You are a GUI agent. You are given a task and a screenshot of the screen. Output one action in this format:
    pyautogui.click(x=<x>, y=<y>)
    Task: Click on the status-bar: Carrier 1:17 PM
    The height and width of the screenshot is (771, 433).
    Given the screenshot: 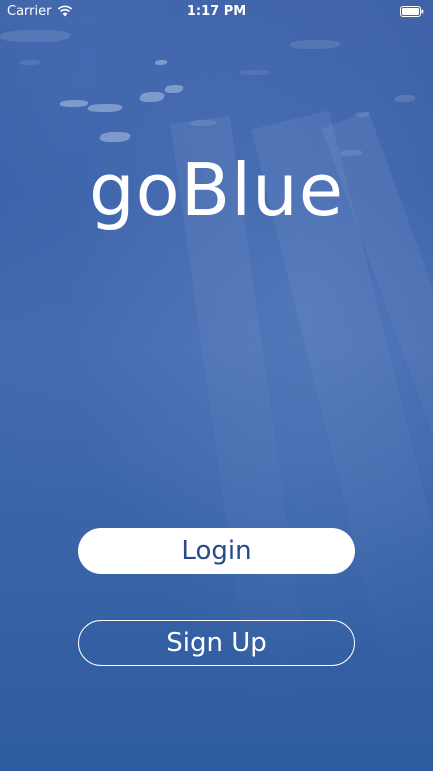 What is the action you would take?
    pyautogui.click(x=216, y=12)
    